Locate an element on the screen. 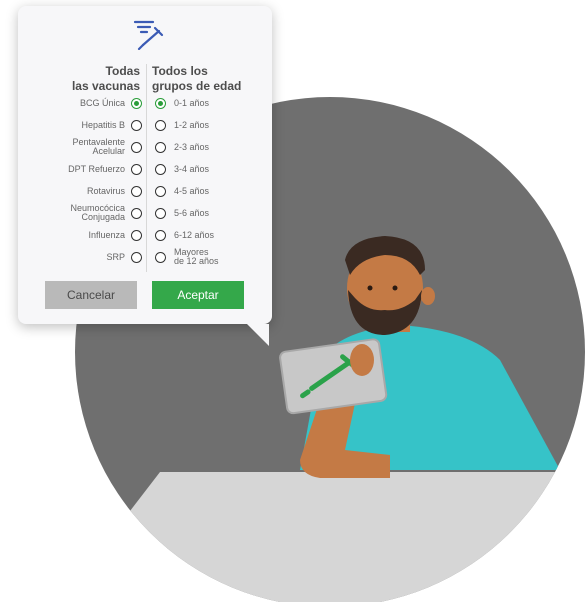 The image size is (585, 602). accept-button: Aceptar is located at coordinates (198, 295).